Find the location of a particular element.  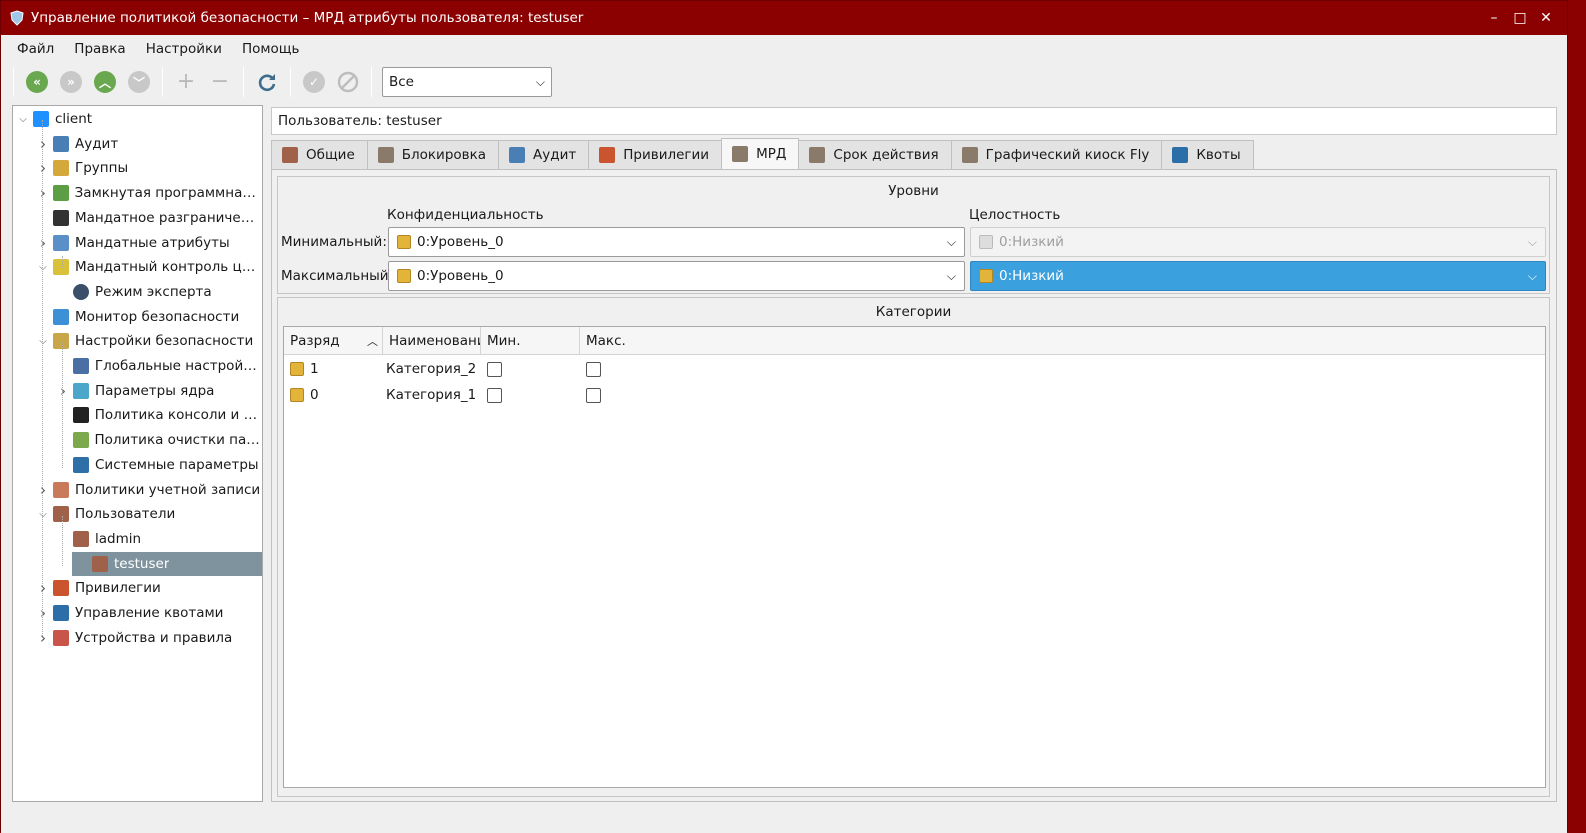

menu-help: Помощь is located at coordinates (271, 49).